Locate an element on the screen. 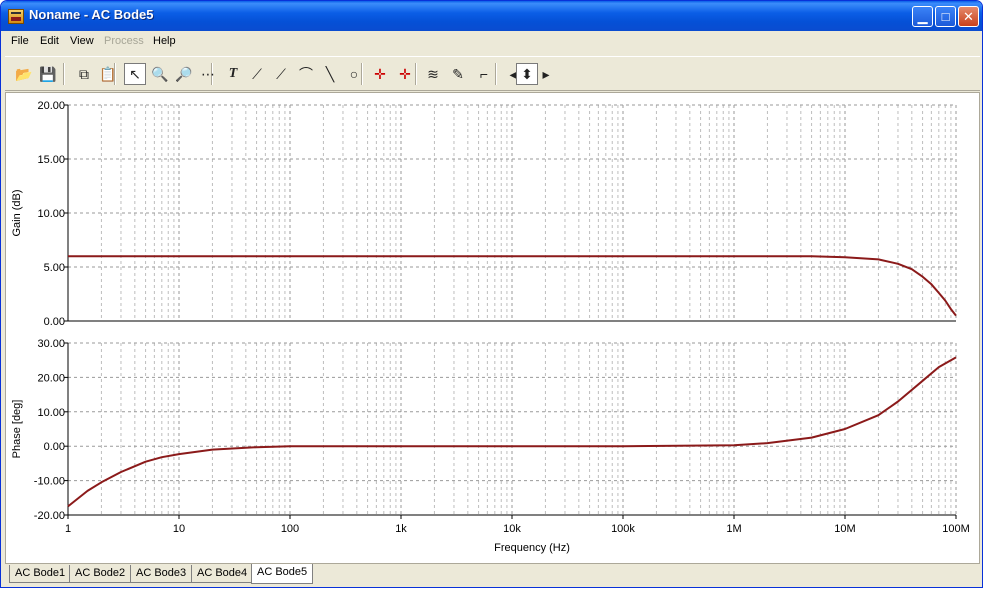  y-axis-label: Gain (dB) is located at coordinates (17, 212).